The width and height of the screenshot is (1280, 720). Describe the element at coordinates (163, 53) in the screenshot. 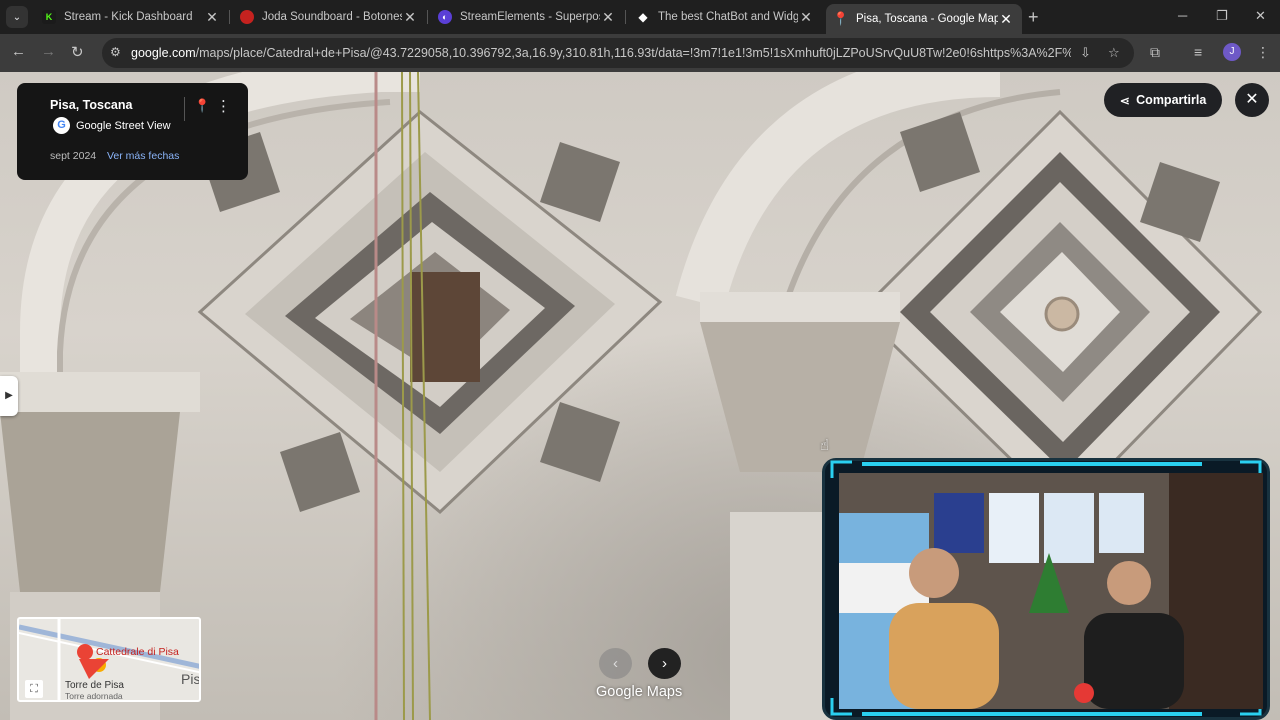

I see `url-host: google.com` at that location.